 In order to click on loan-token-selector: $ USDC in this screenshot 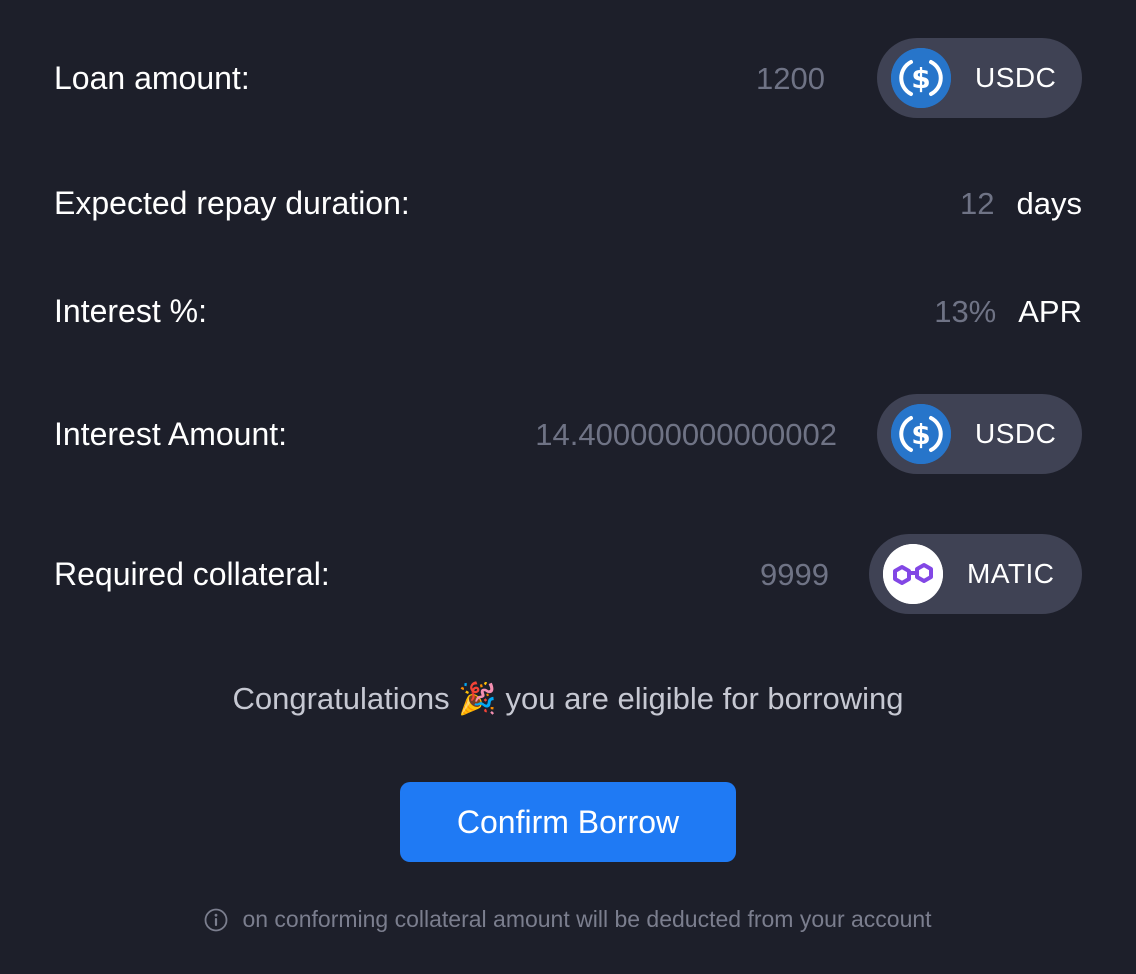, I will do `click(979, 78)`.